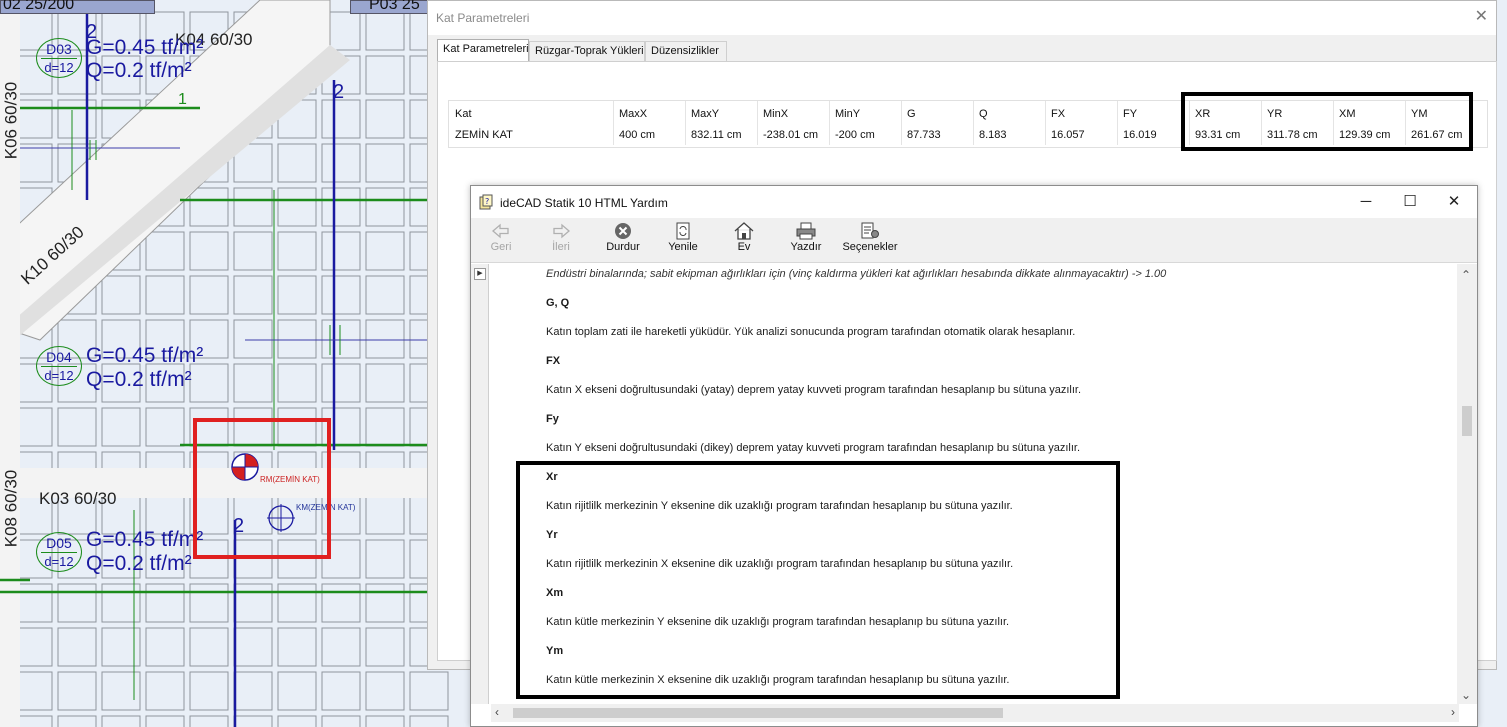 The image size is (1507, 727). What do you see at coordinates (1347, 114) in the screenshot?
I see `grid-header-xm: XM` at bounding box center [1347, 114].